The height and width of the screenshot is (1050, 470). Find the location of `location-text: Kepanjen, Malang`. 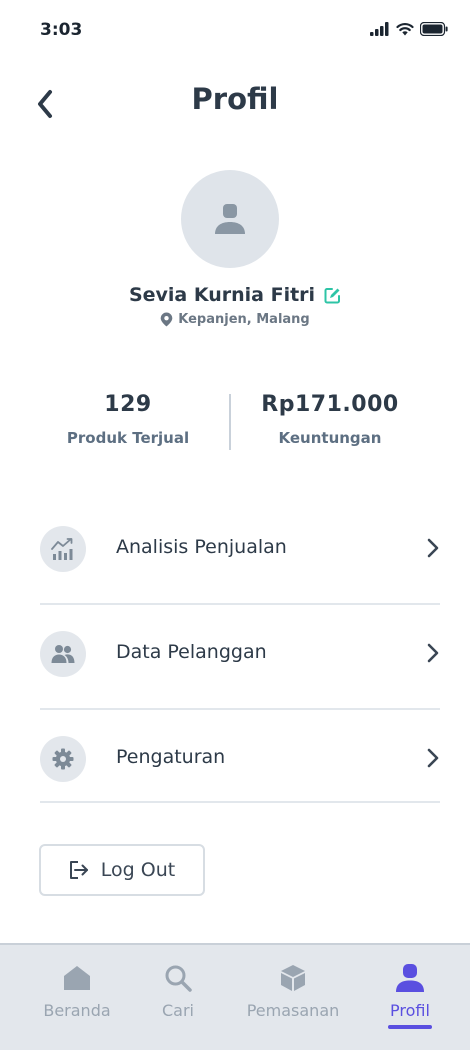

location-text: Kepanjen, Malang is located at coordinates (244, 319).